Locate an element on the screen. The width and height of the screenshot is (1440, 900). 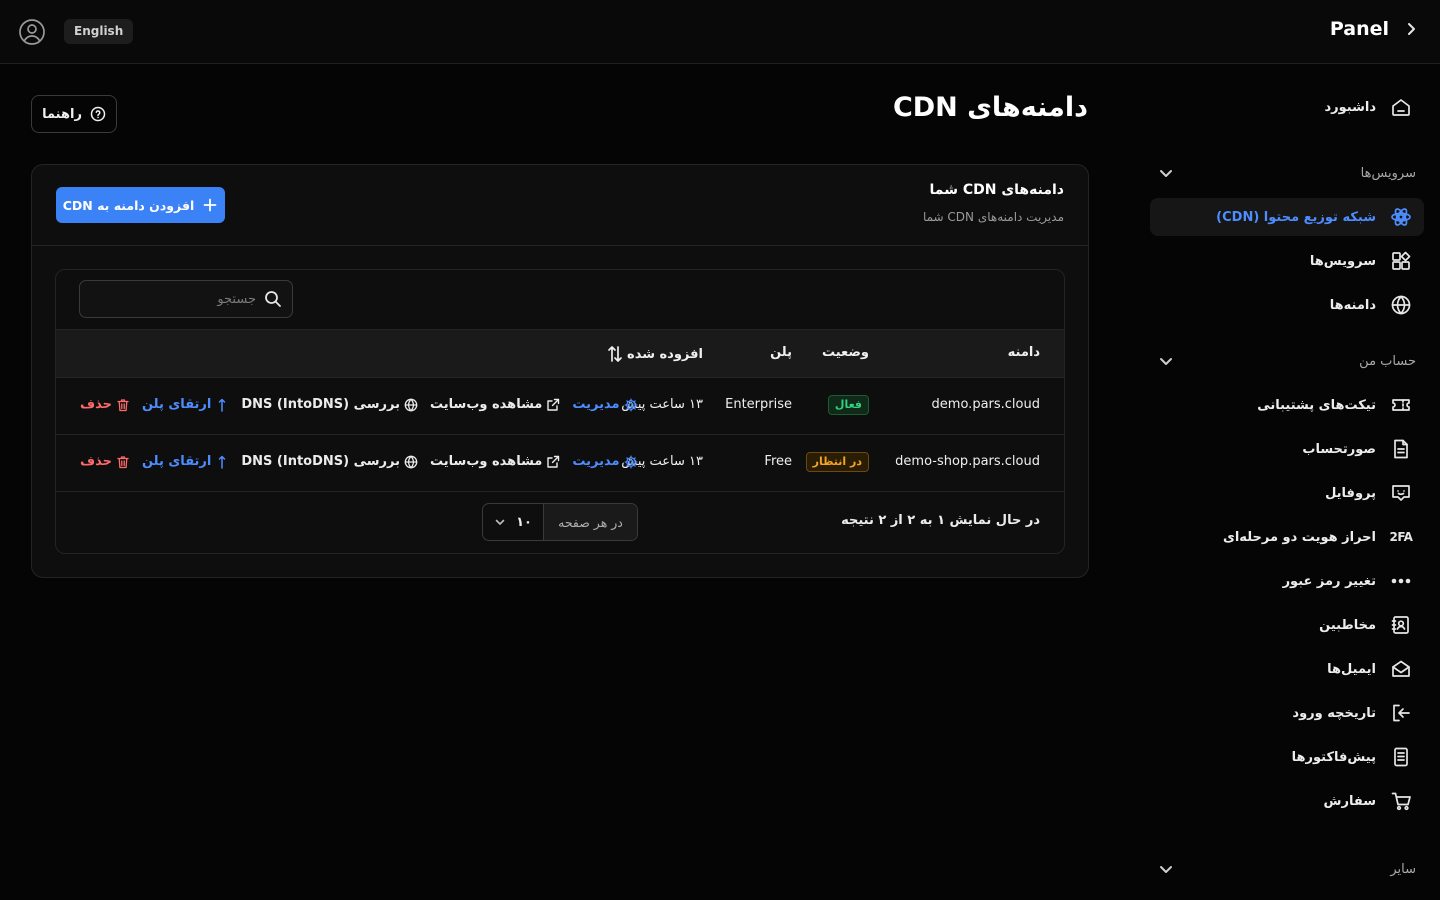
sidebar-item-label: سرویس‌ها is located at coordinates (1342, 261).